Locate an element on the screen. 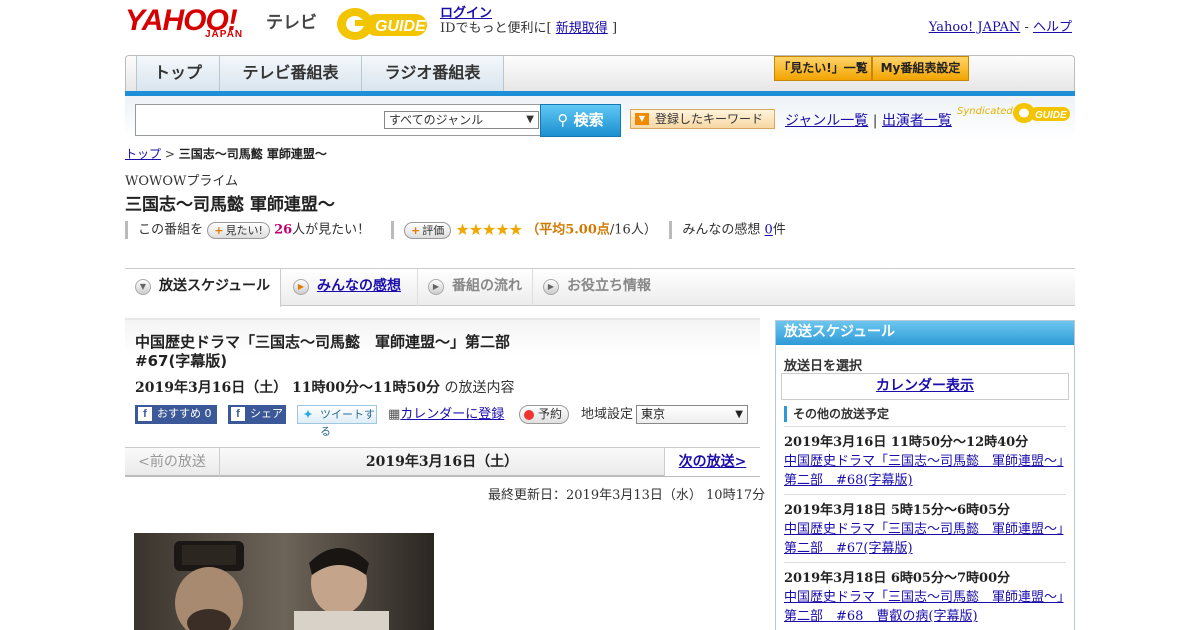 The image size is (1200, 630). breadcrumb-current: 三国志～司馬懿 軍師連盟～ is located at coordinates (252, 154).